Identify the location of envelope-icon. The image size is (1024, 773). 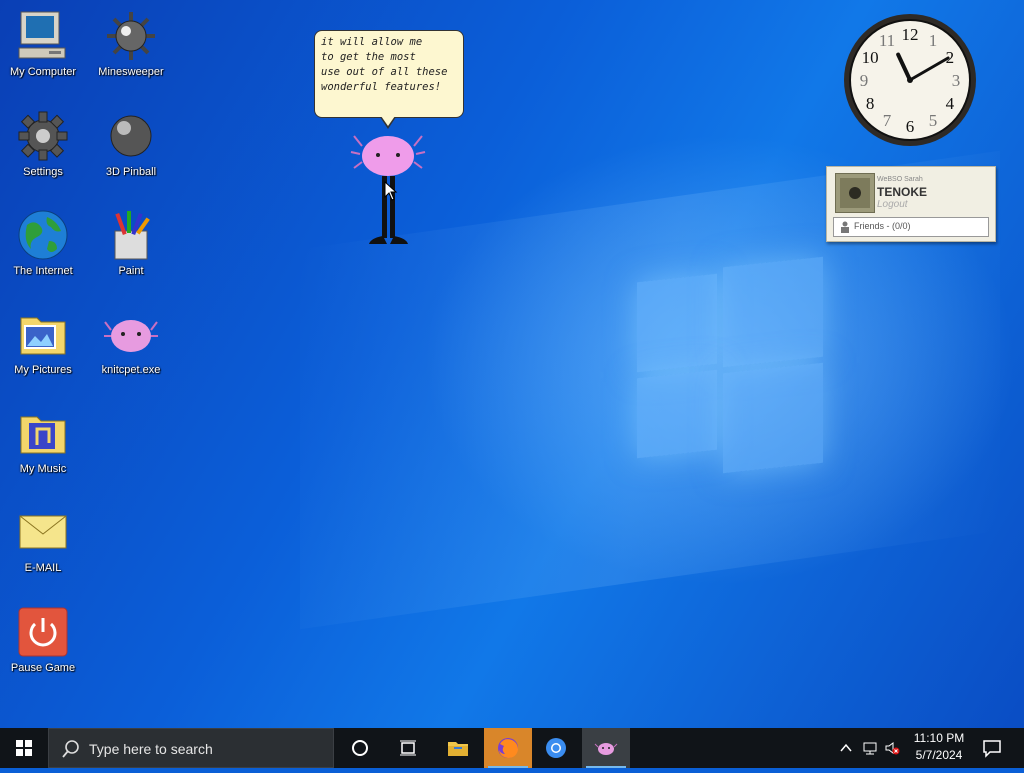
(43, 532).